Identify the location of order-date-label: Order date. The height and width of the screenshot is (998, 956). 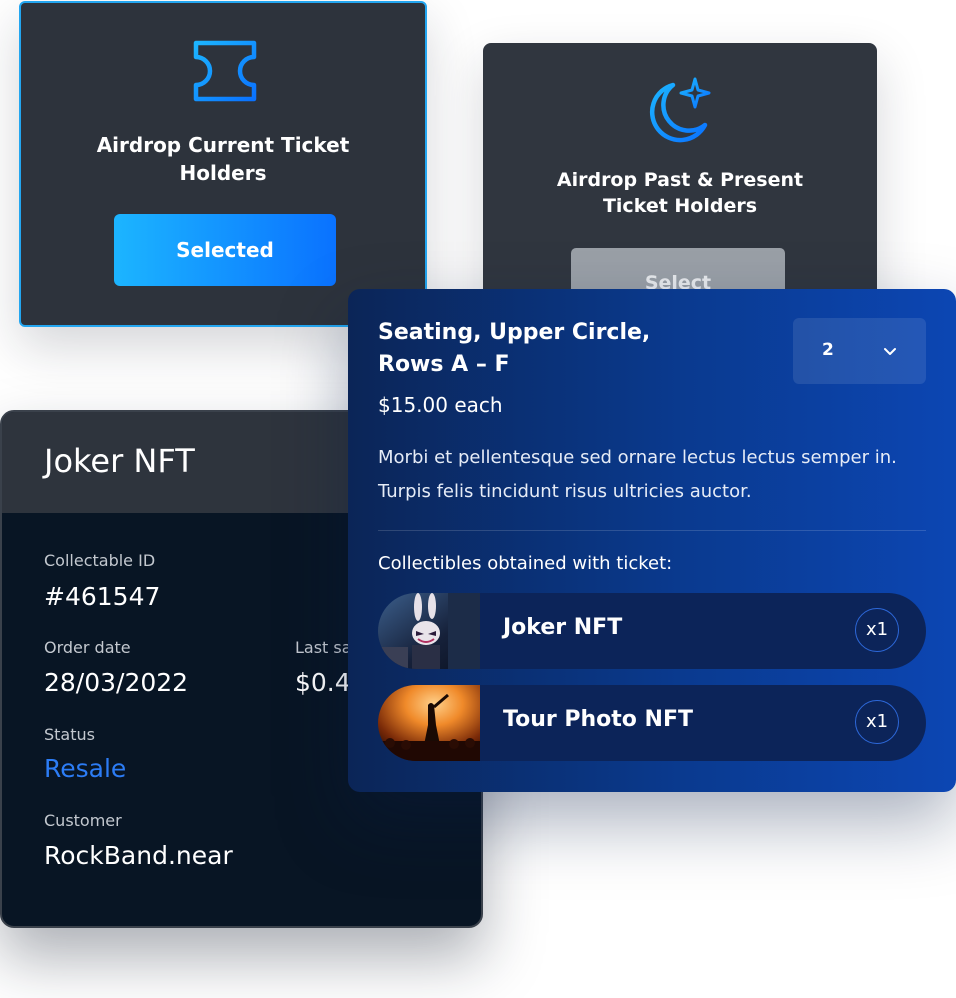
(87, 647).